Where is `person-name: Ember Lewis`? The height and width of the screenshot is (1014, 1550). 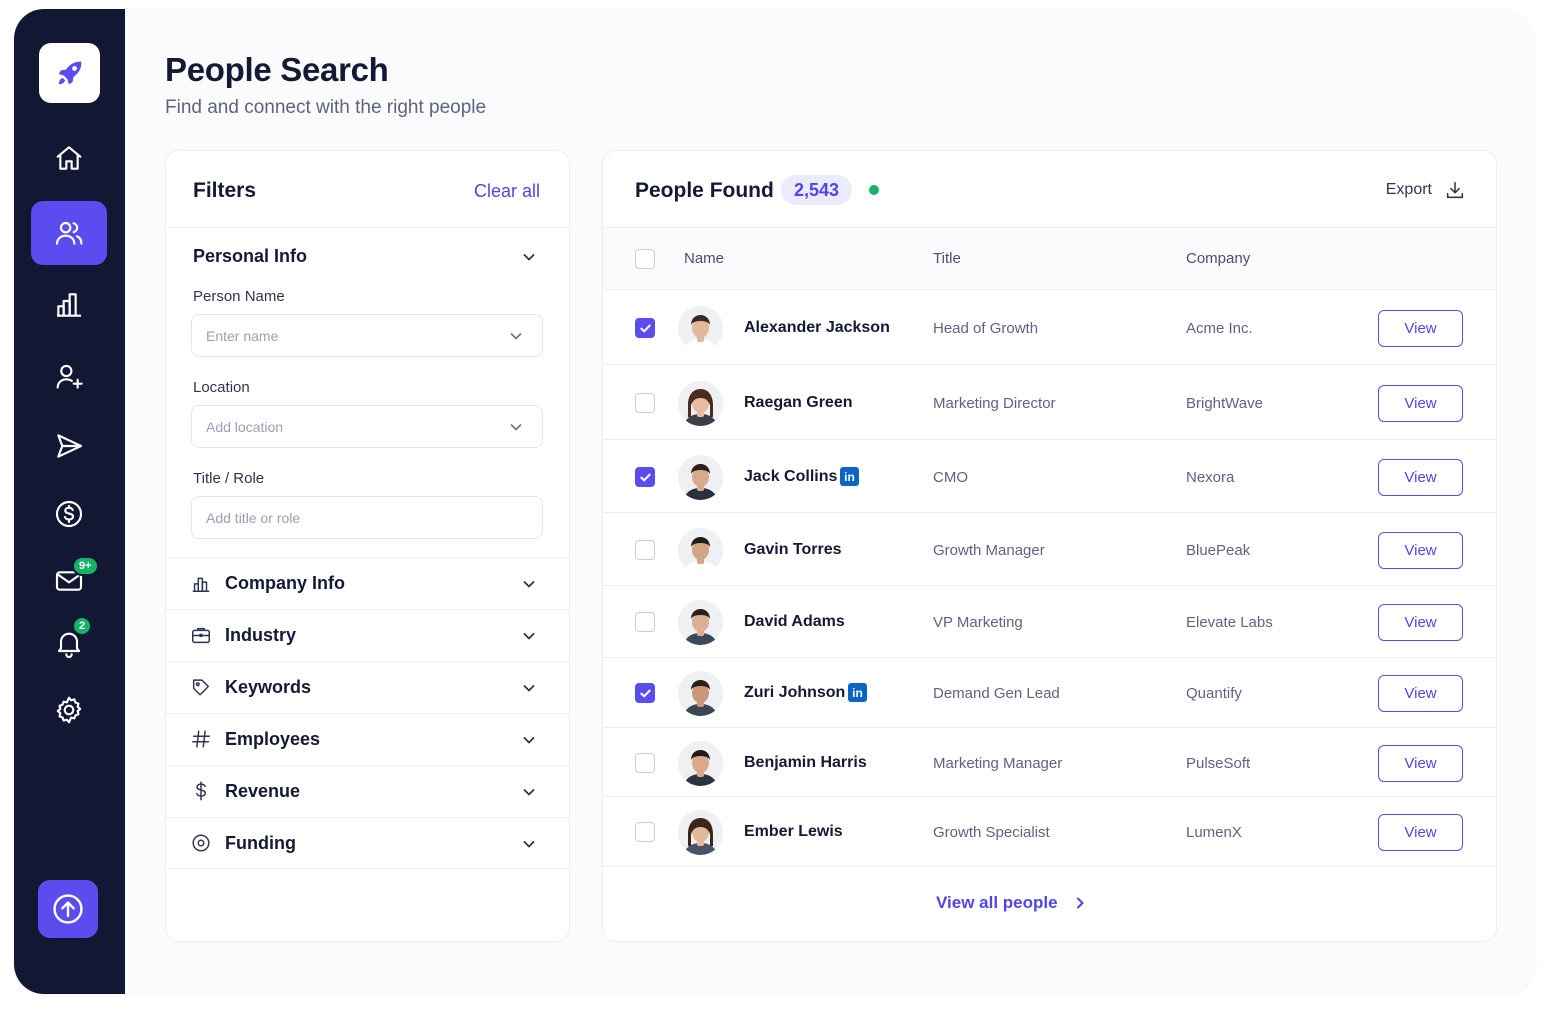
person-name: Ember Lewis is located at coordinates (793, 832).